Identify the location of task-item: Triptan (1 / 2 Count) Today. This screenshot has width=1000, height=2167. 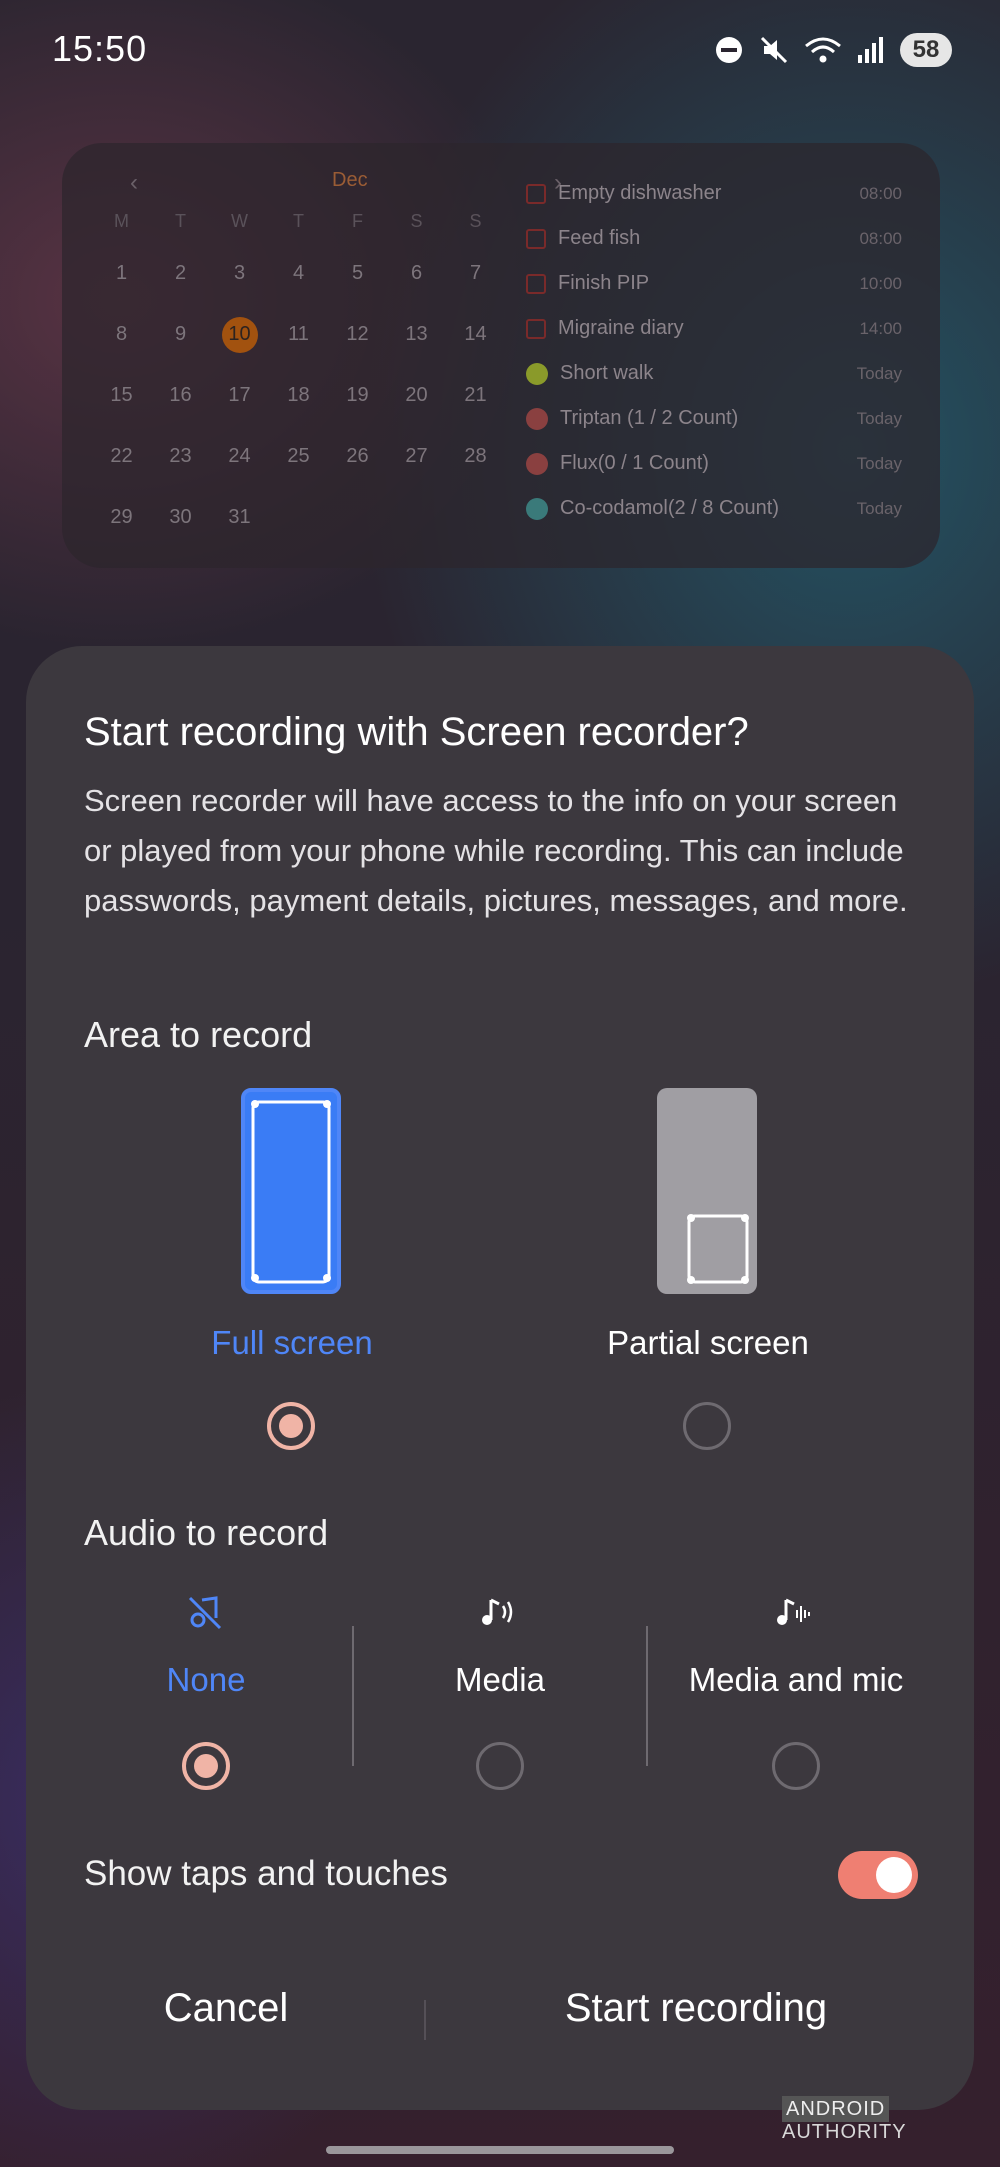
(726, 418).